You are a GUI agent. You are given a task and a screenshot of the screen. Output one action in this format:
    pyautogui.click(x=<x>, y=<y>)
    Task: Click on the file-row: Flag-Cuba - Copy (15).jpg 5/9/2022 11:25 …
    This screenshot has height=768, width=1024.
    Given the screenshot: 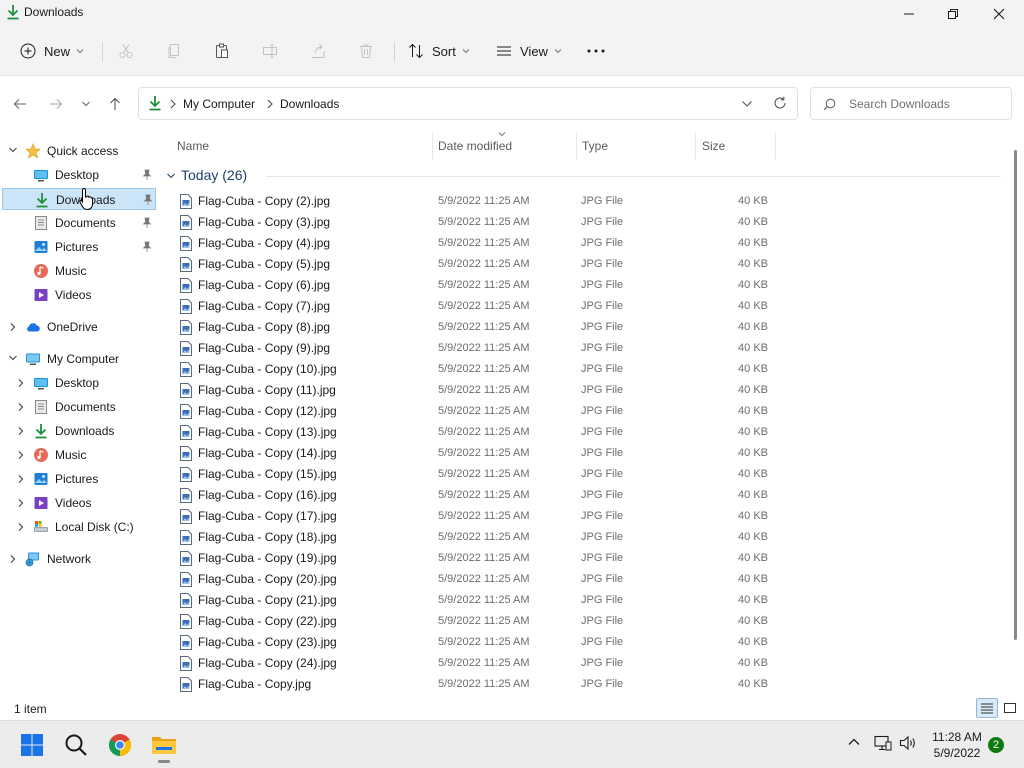 What is the action you would take?
    pyautogui.click(x=476, y=474)
    